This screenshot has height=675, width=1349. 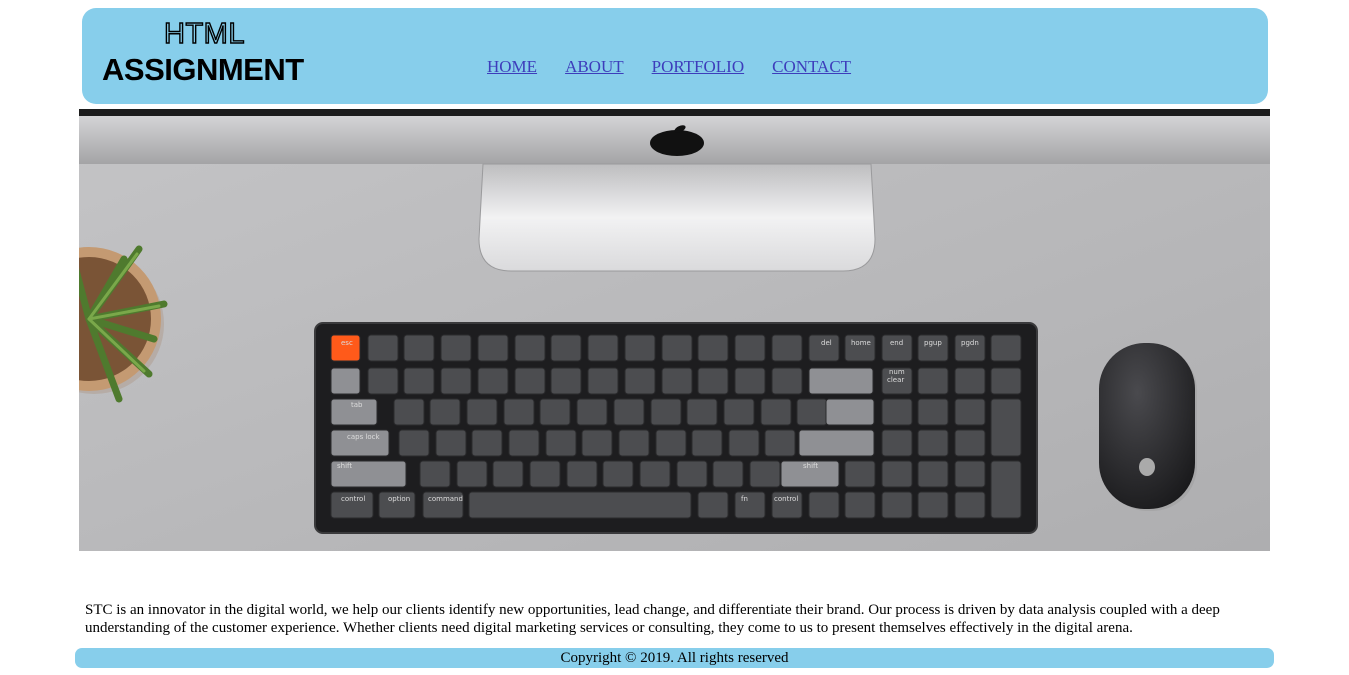 I want to click on home-key-label: home, so click(x=861, y=343).